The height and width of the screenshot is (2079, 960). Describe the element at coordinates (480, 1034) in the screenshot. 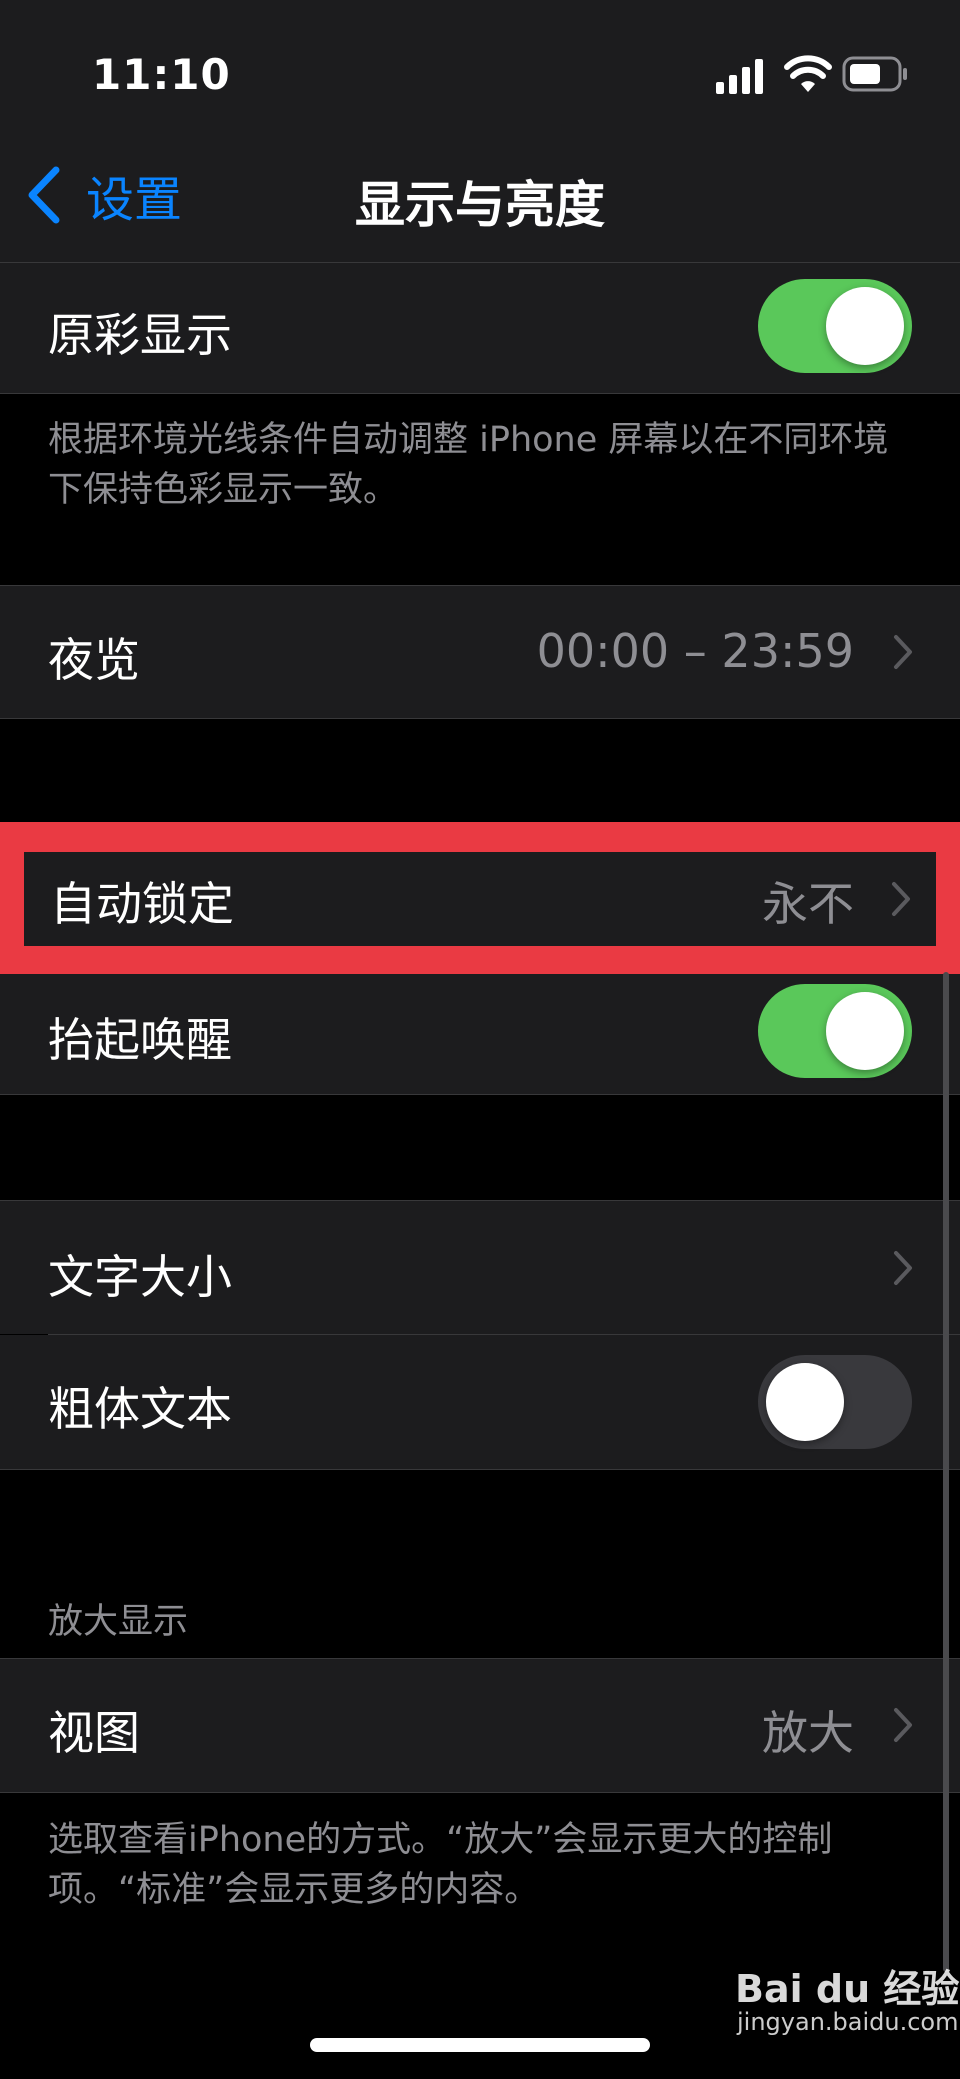

I see `raise-to-wake-row: 抬起唤醒` at that location.